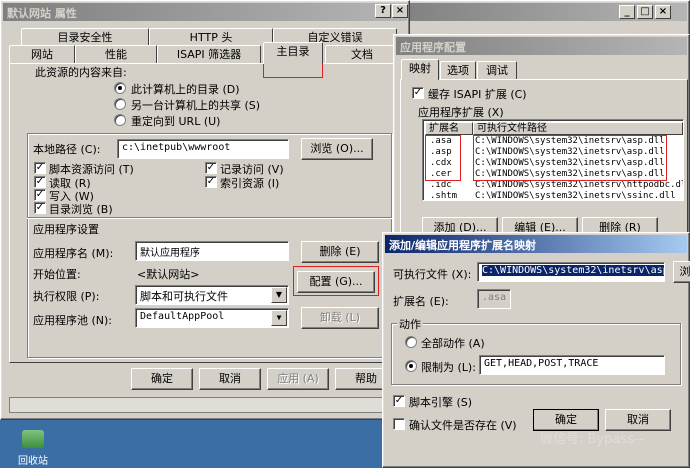 This screenshot has height=468, width=690. Describe the element at coordinates (453, 343) in the screenshot. I see `radio-all-verbs-label: 全部动作 (A)` at that location.